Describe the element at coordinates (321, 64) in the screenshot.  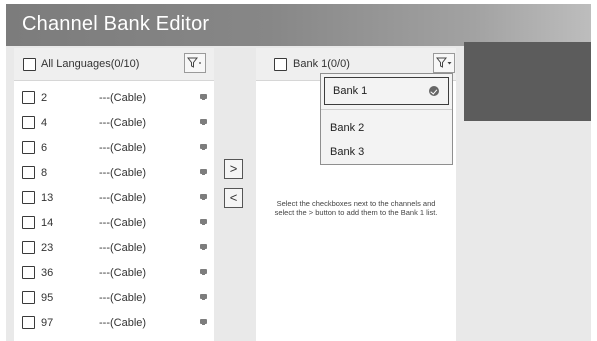
I see `bank-select-all-label: Bank 1(0/0)` at that location.